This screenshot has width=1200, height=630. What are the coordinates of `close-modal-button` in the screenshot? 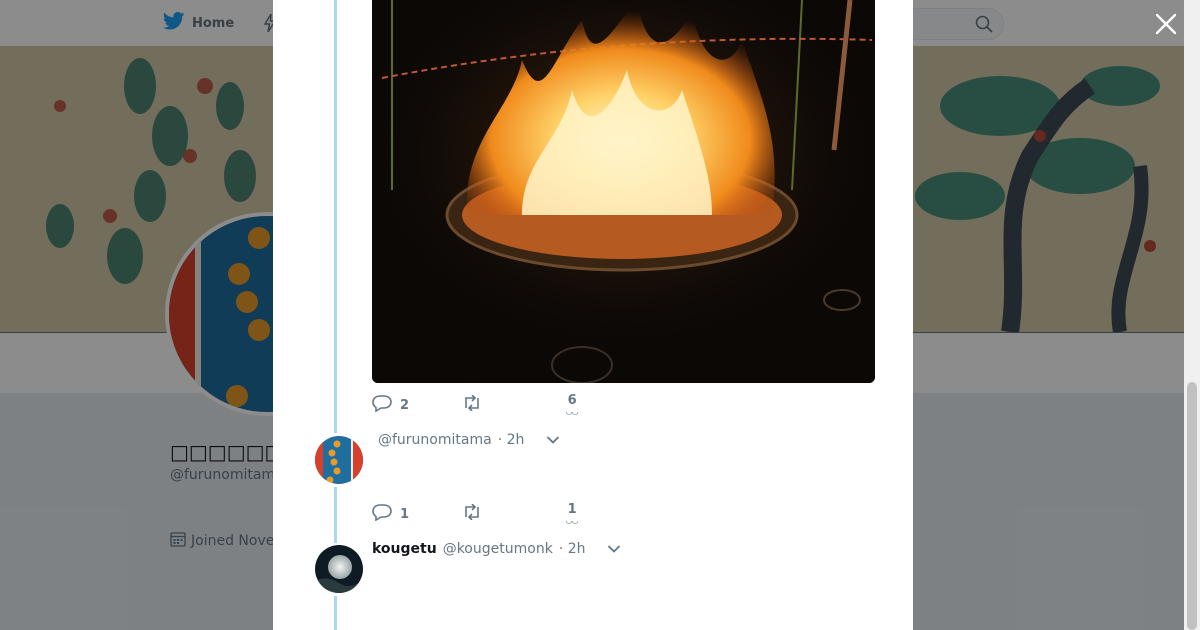 It's located at (1166, 24).